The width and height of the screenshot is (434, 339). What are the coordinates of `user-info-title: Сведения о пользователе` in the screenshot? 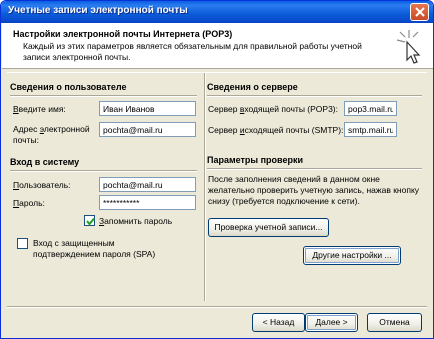 It's located at (68, 87).